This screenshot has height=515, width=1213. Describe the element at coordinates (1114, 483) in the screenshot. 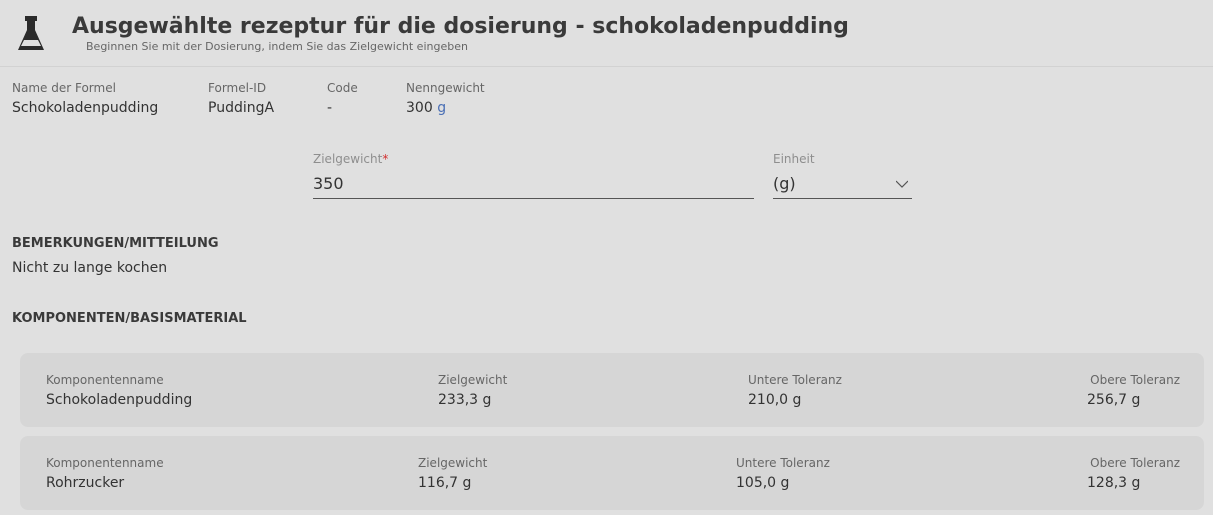

I see `component-upper: 128,3 g` at that location.